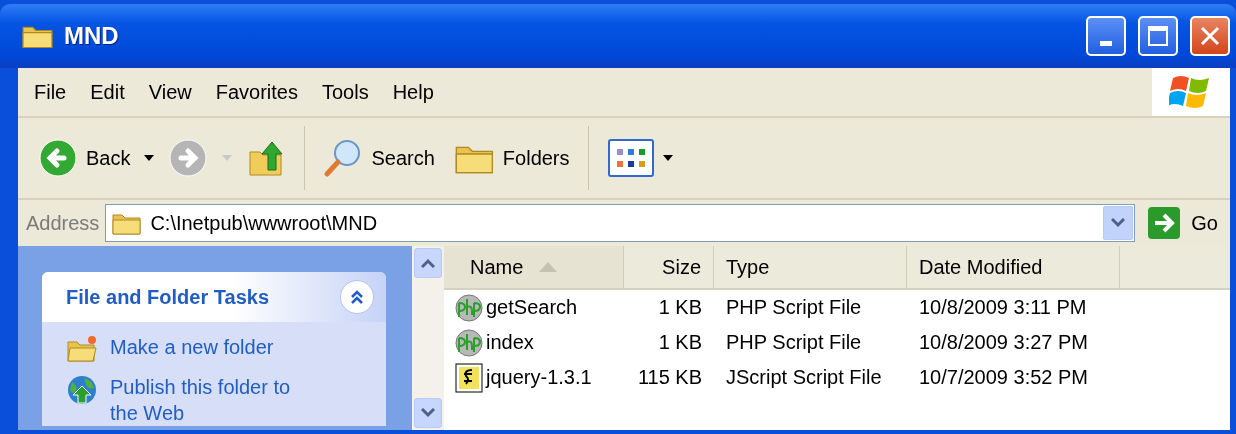 Image resolution: width=1236 pixels, height=434 pixels. I want to click on close-icon, so click(1210, 36).